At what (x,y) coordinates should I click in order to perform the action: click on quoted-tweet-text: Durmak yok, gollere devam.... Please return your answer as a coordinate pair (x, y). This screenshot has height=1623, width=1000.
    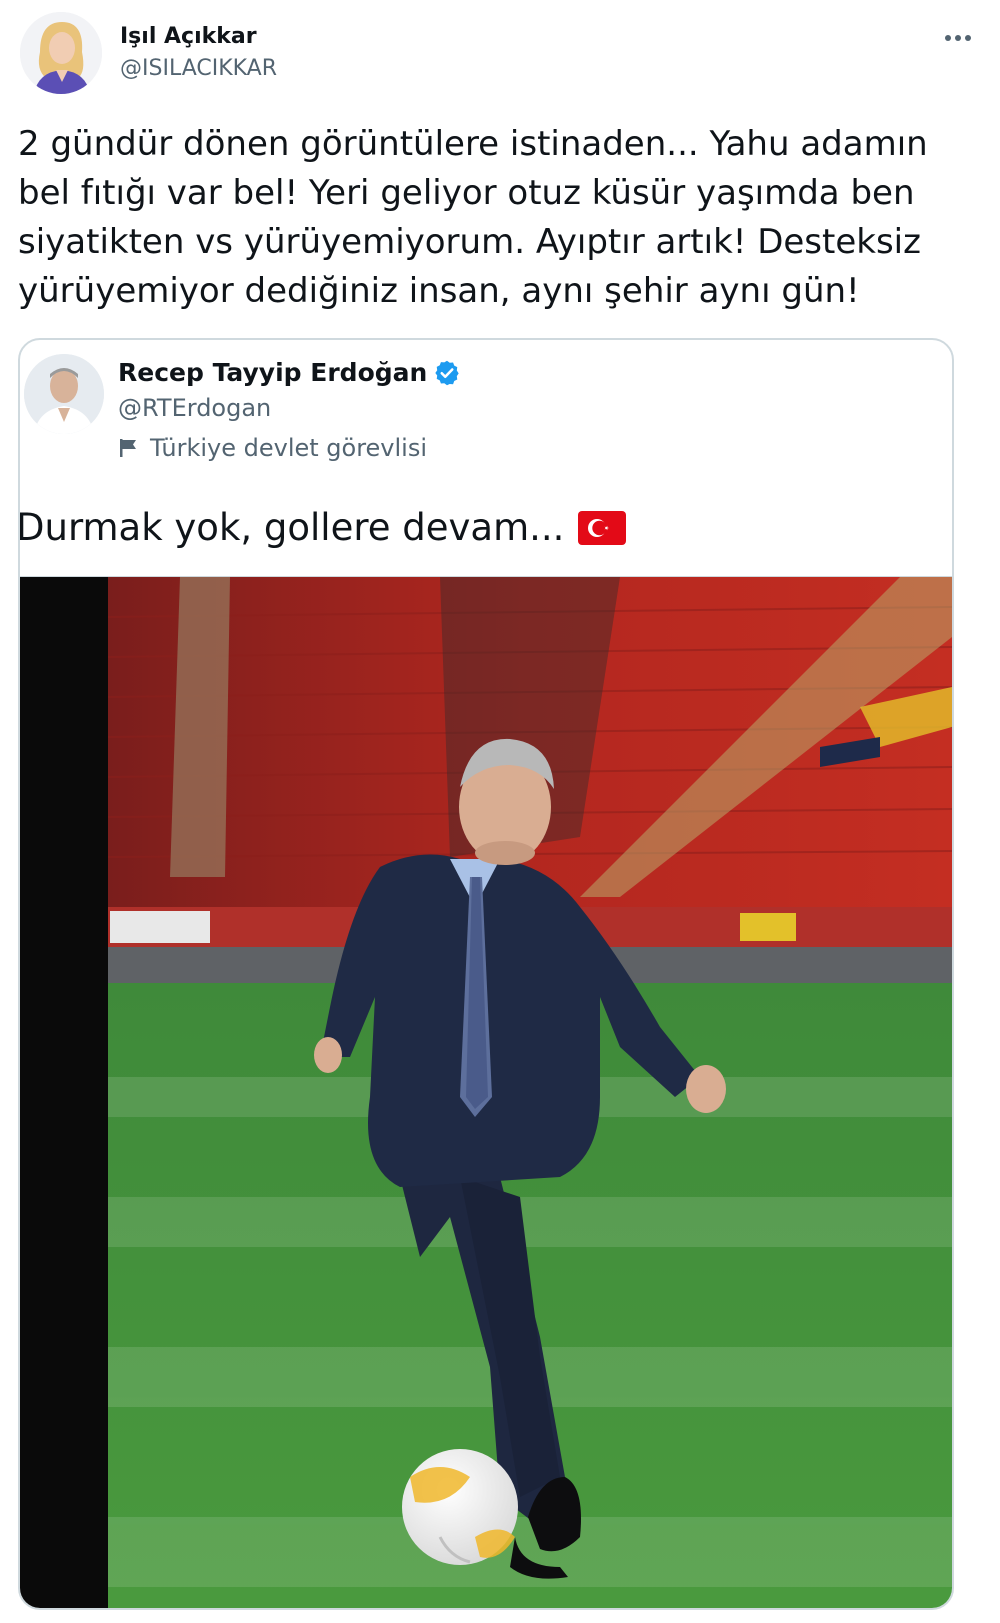
    Looking at the image, I should click on (291, 527).